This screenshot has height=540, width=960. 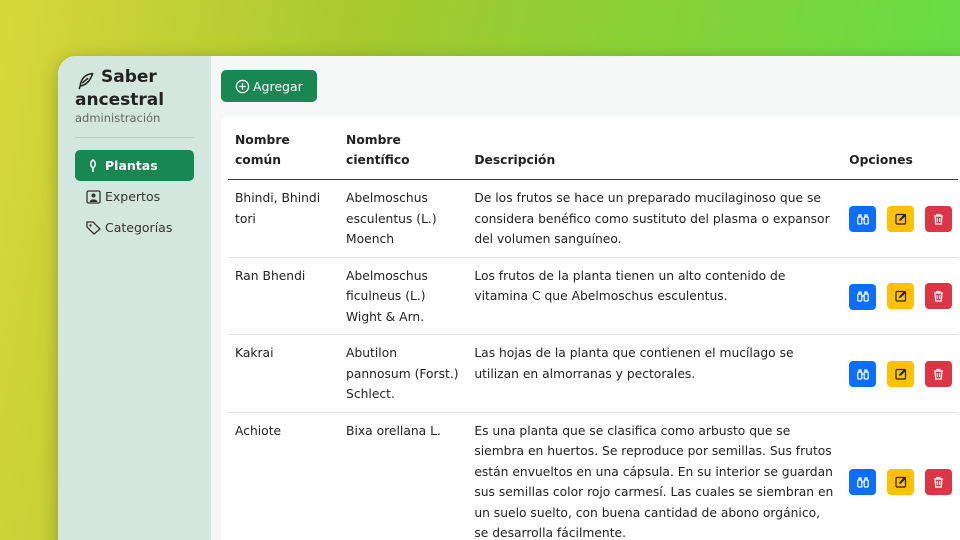 What do you see at coordinates (93, 197) in the screenshot?
I see `person-badge-icon` at bounding box center [93, 197].